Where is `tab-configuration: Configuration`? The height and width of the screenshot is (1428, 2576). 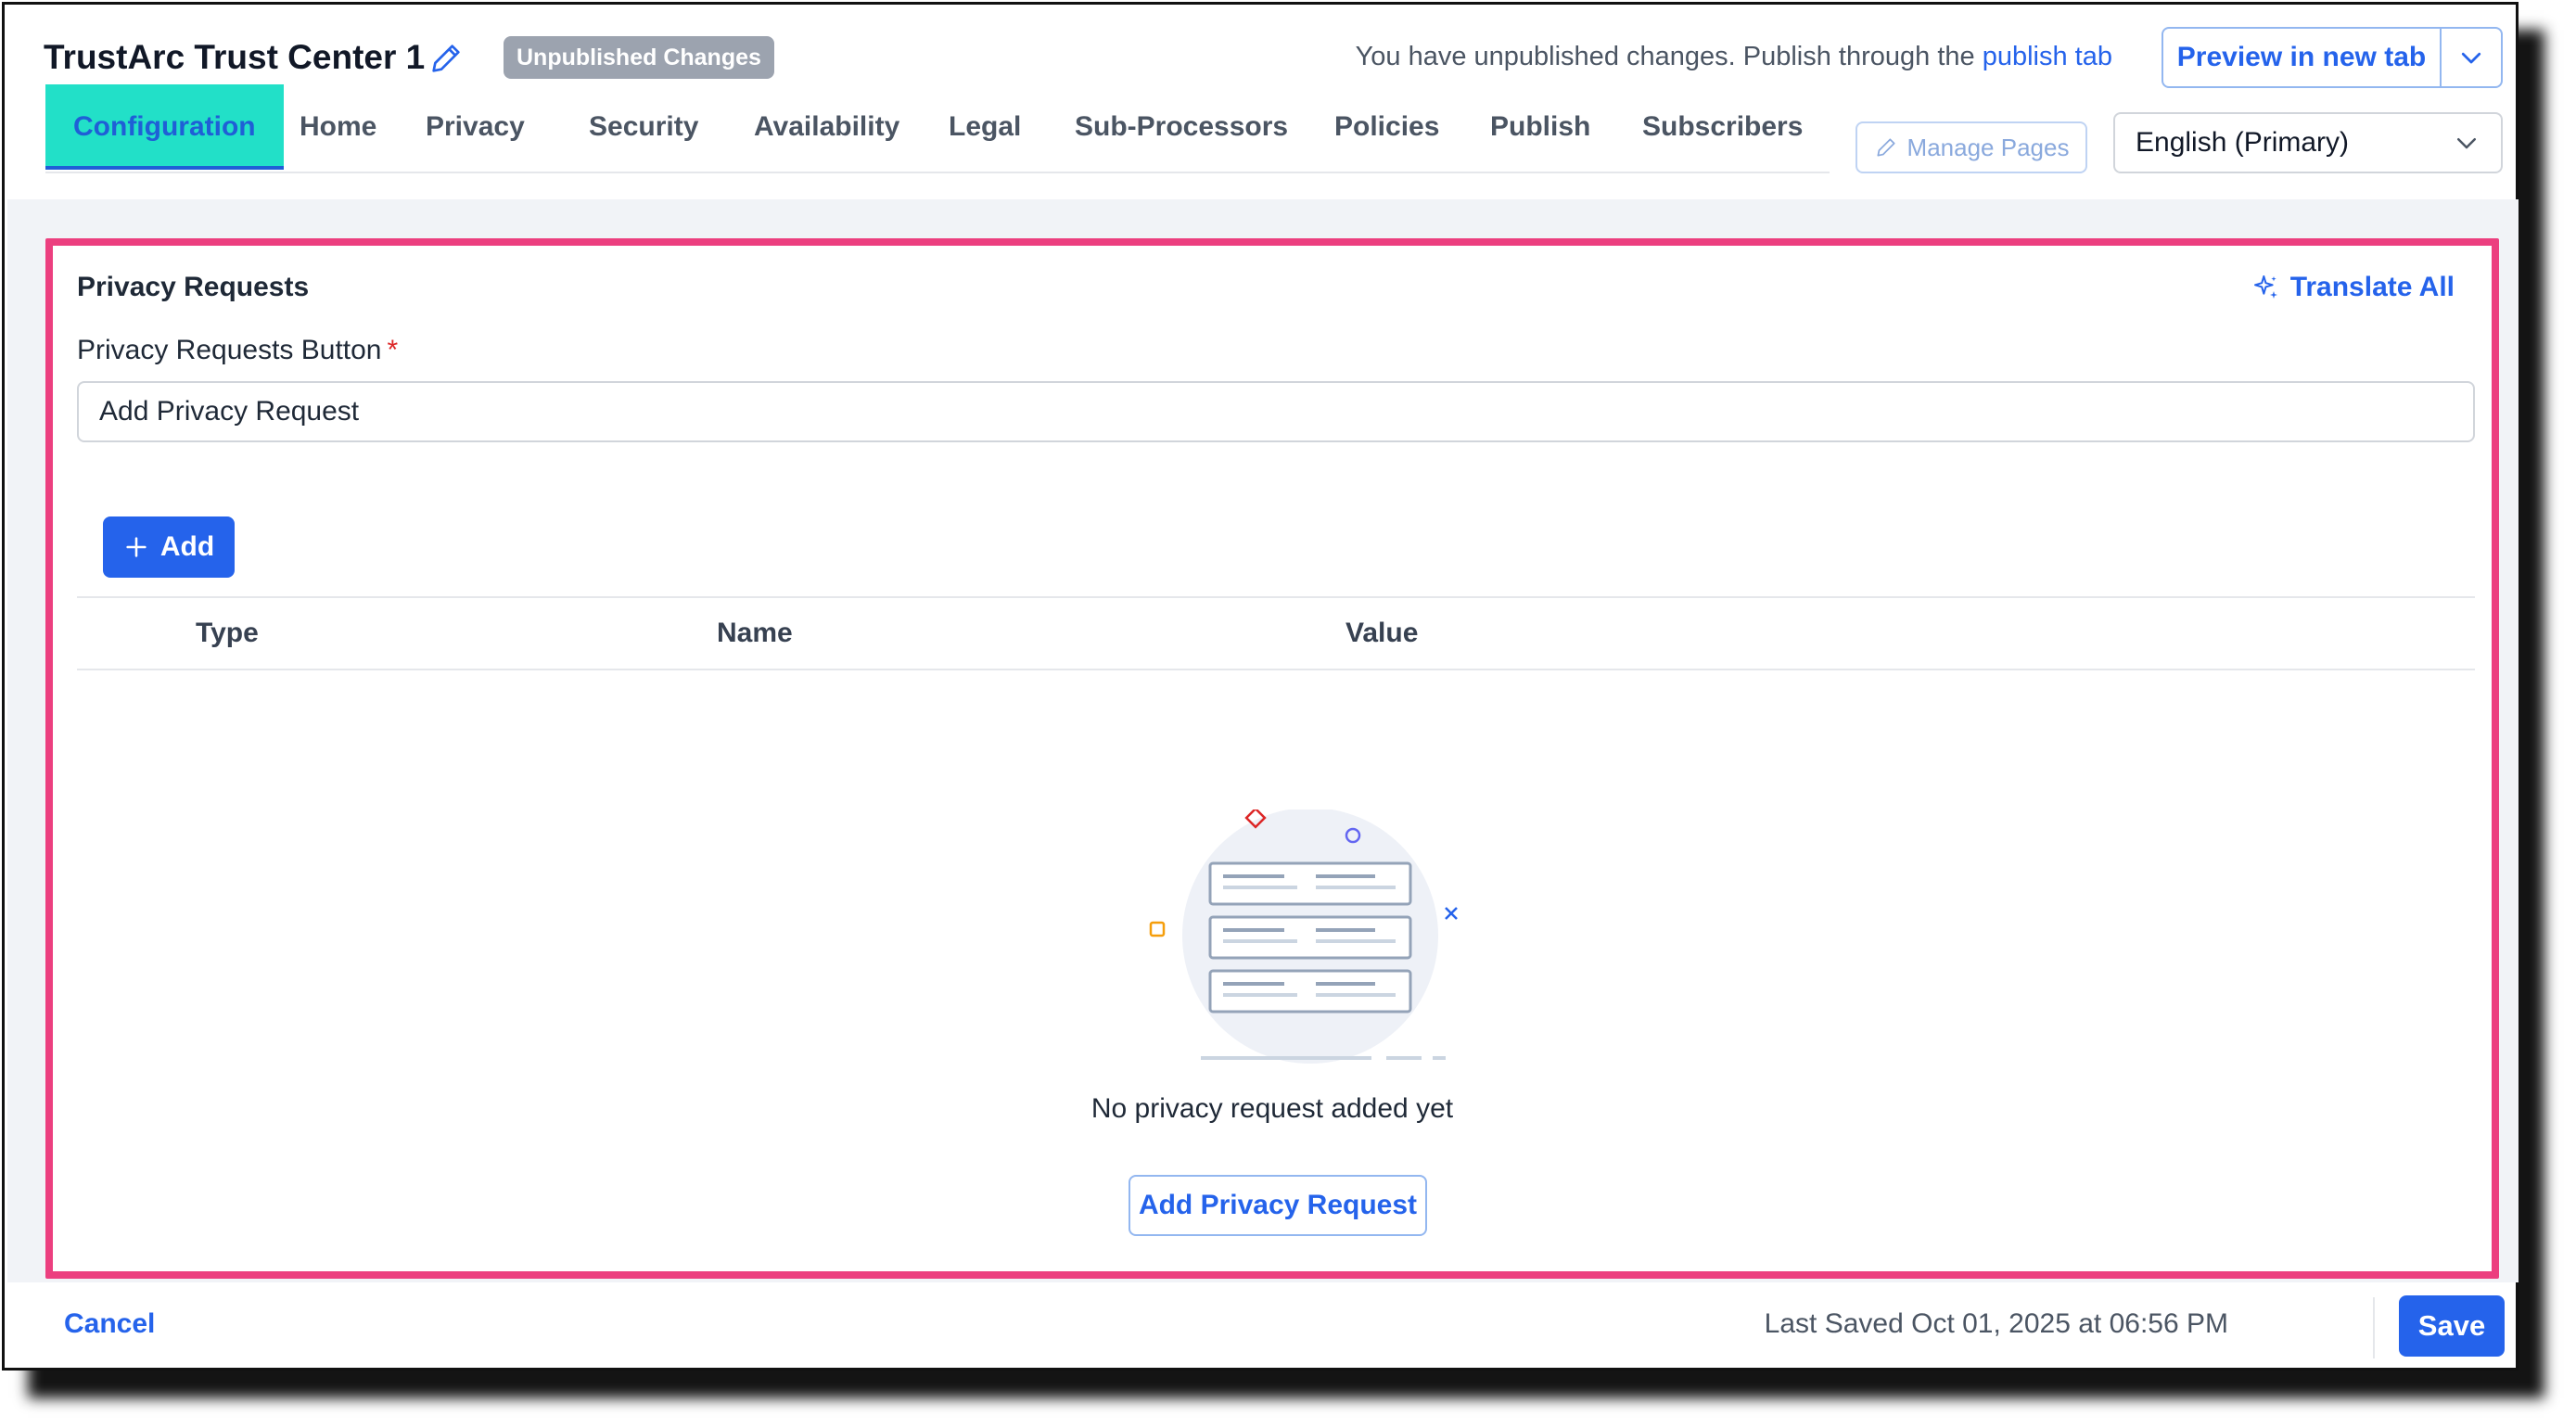 tab-configuration: Configuration is located at coordinates (165, 127).